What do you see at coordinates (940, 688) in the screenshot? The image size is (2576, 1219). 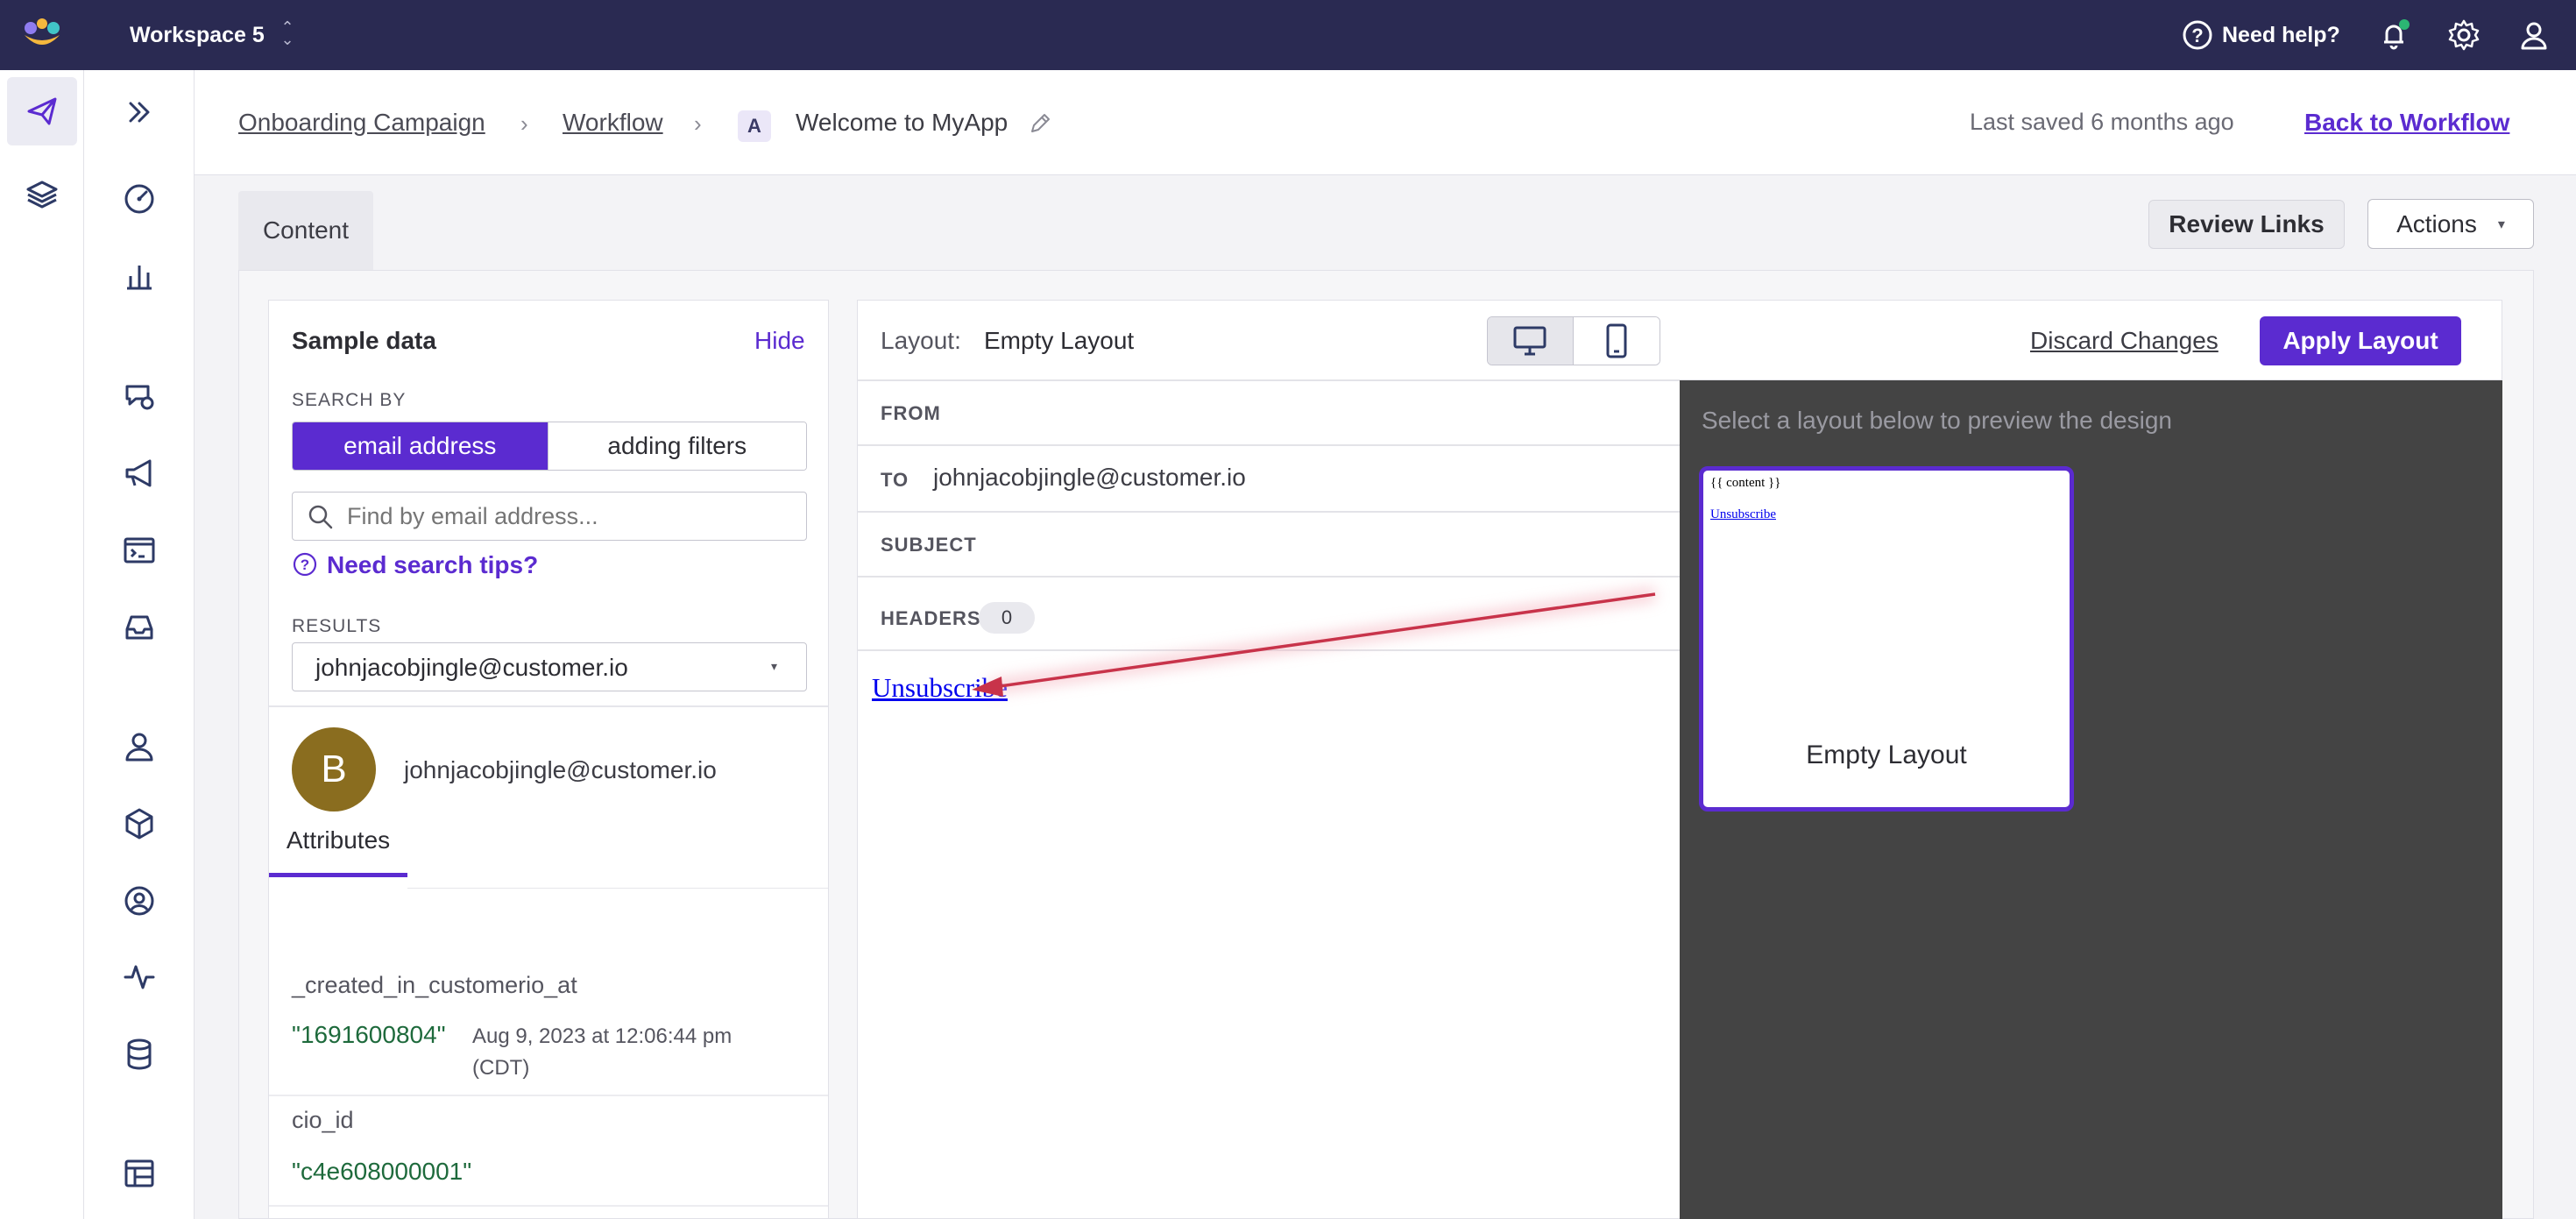 I see `unsubscribe-link: Unsubscribe` at bounding box center [940, 688].